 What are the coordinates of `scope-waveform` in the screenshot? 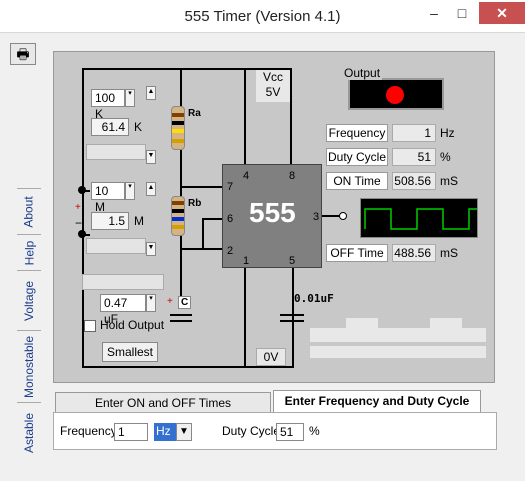 It's located at (420, 219).